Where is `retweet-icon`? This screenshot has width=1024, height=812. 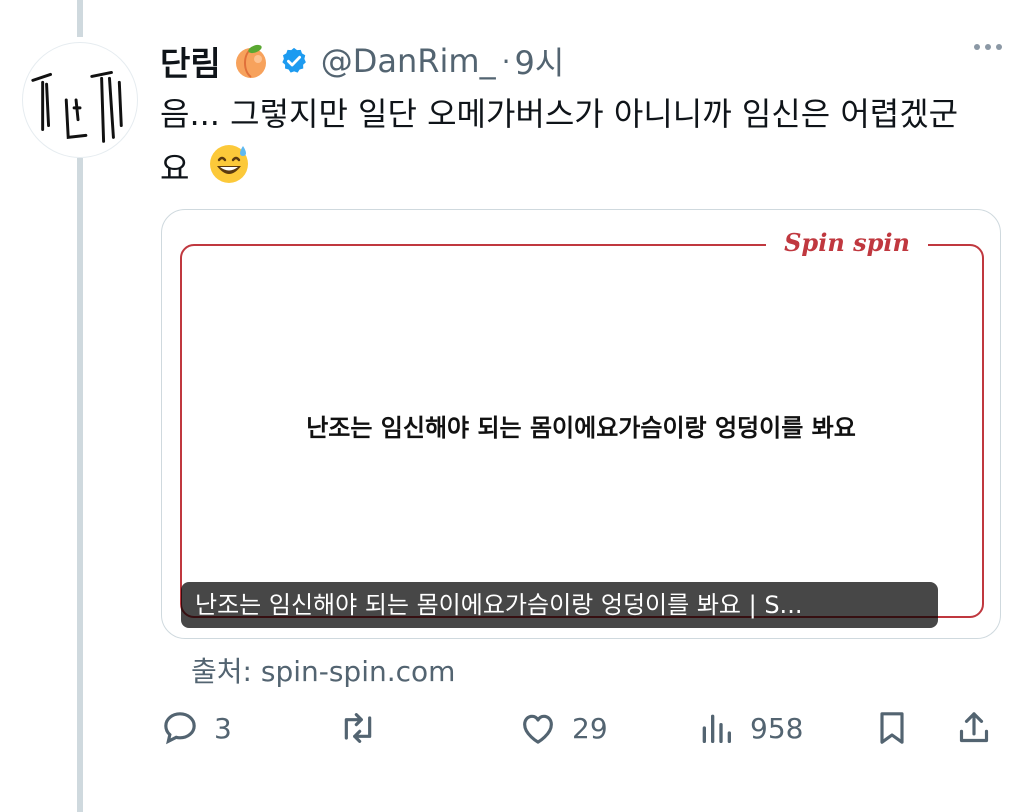
retweet-icon is located at coordinates (358, 728).